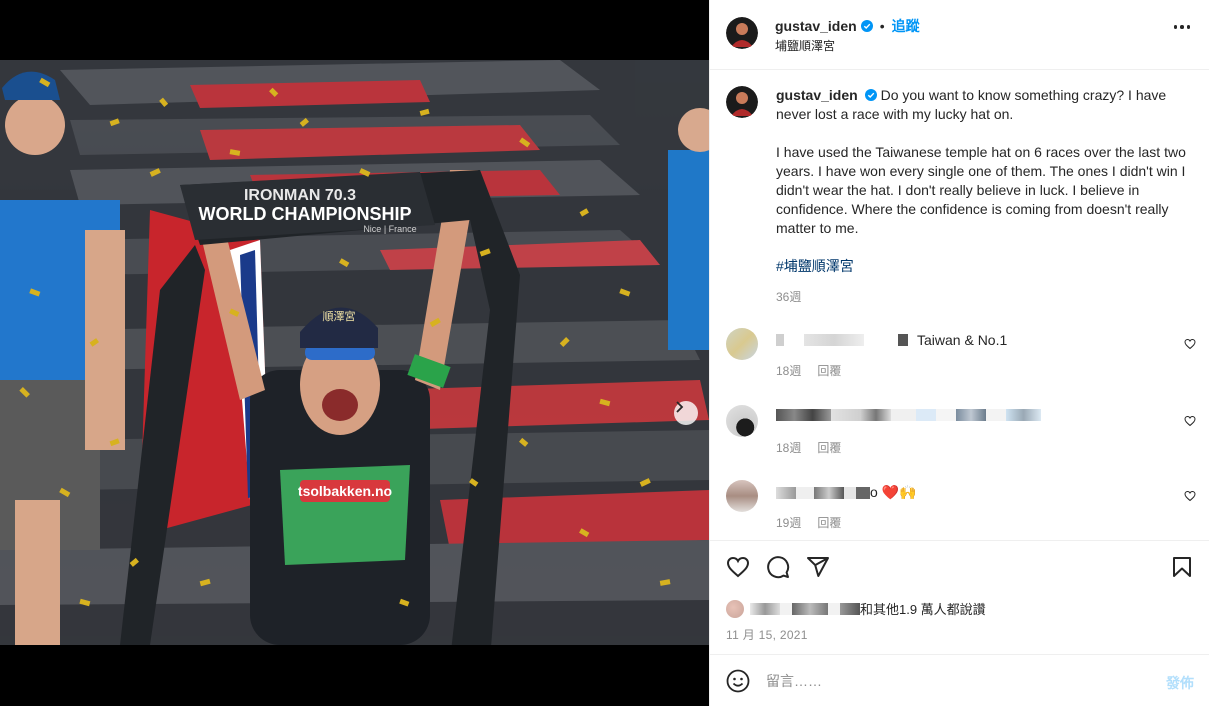 This screenshot has height=706, width=1209. Describe the element at coordinates (1180, 683) in the screenshot. I see `post-comment-button: 發佈` at that location.